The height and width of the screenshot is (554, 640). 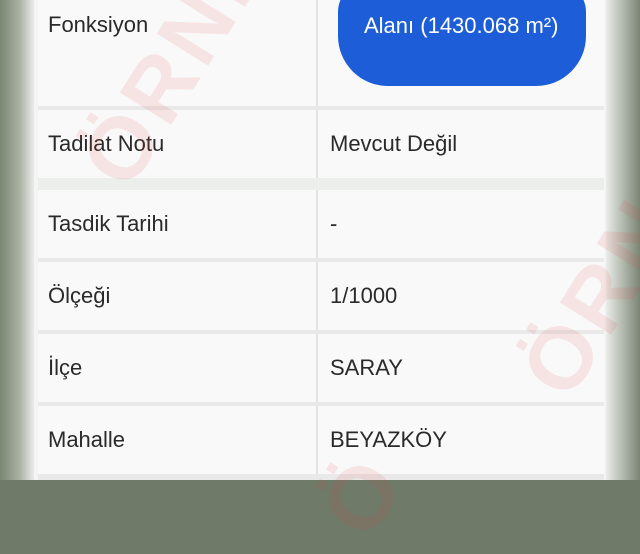 I want to click on row-divider, so click(x=321, y=477).